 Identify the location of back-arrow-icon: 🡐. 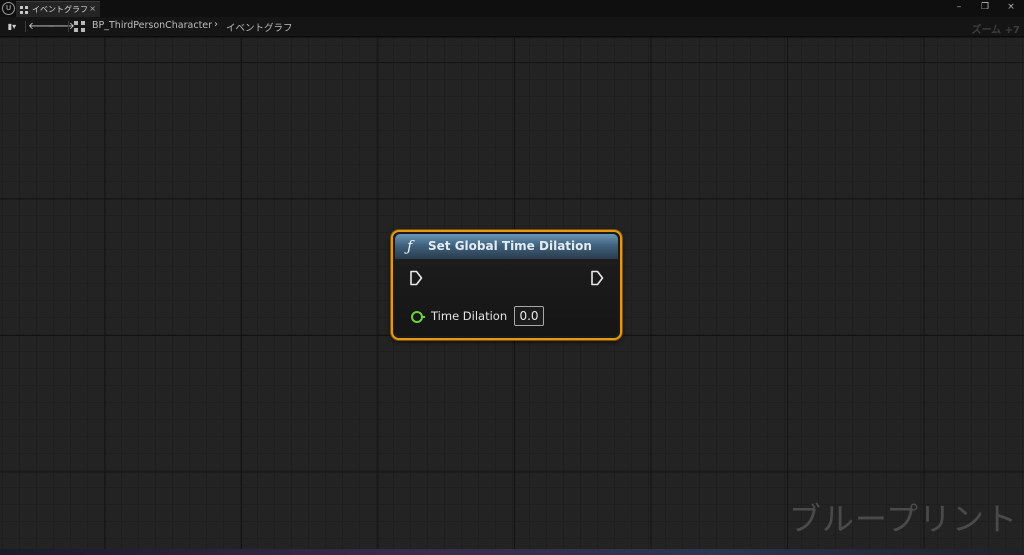
(41, 26).